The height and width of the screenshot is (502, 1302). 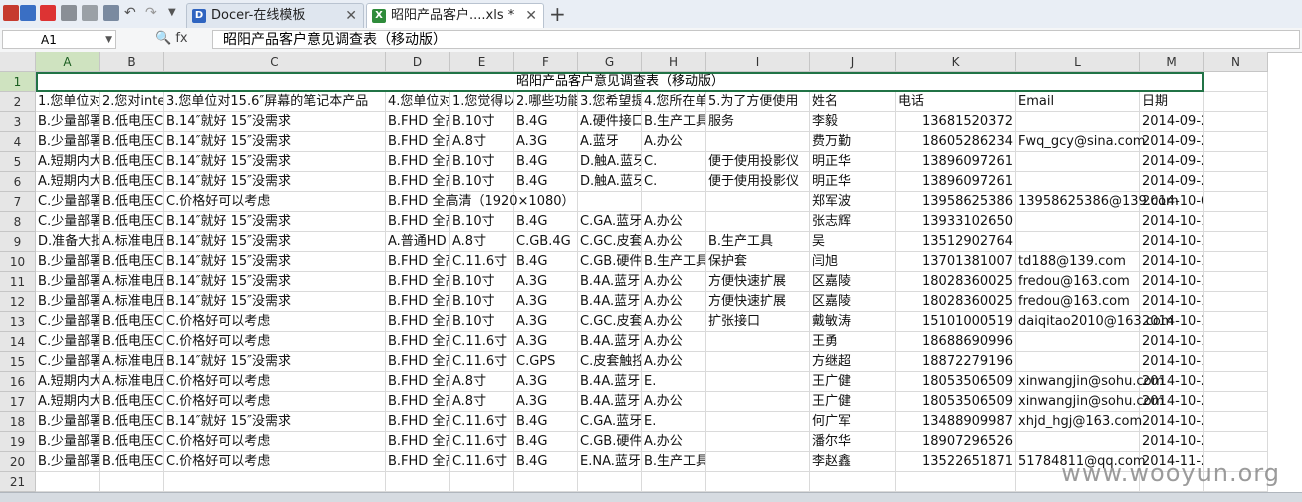 I want to click on table-cell: C.GB.硬件接口, so click(x=610, y=262).